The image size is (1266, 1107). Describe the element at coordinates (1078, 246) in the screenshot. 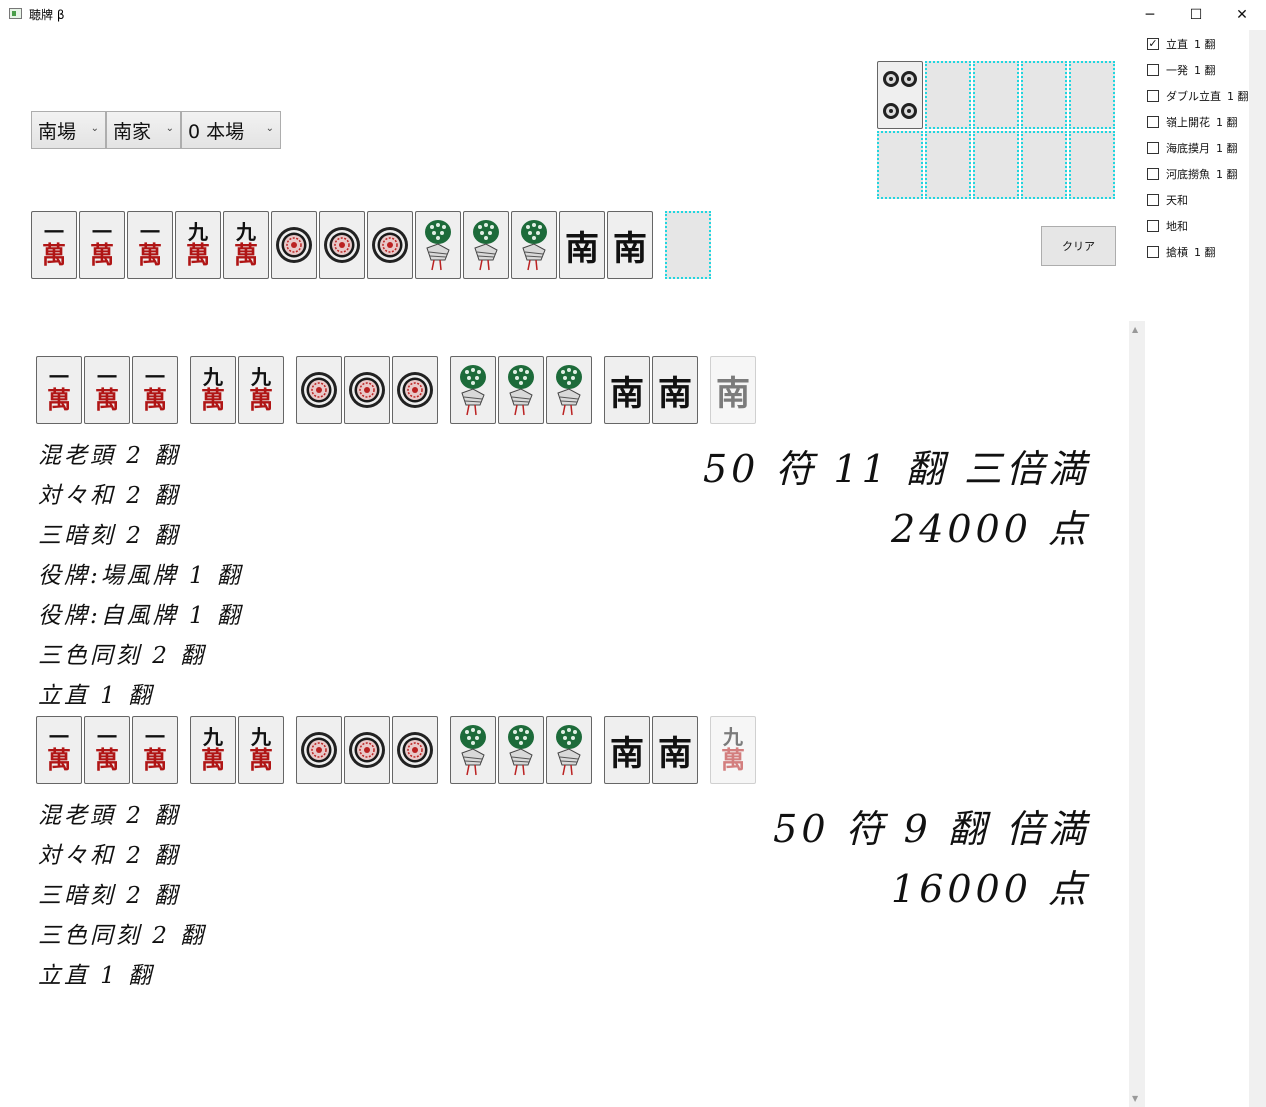

I see `clear-button: クリア` at that location.